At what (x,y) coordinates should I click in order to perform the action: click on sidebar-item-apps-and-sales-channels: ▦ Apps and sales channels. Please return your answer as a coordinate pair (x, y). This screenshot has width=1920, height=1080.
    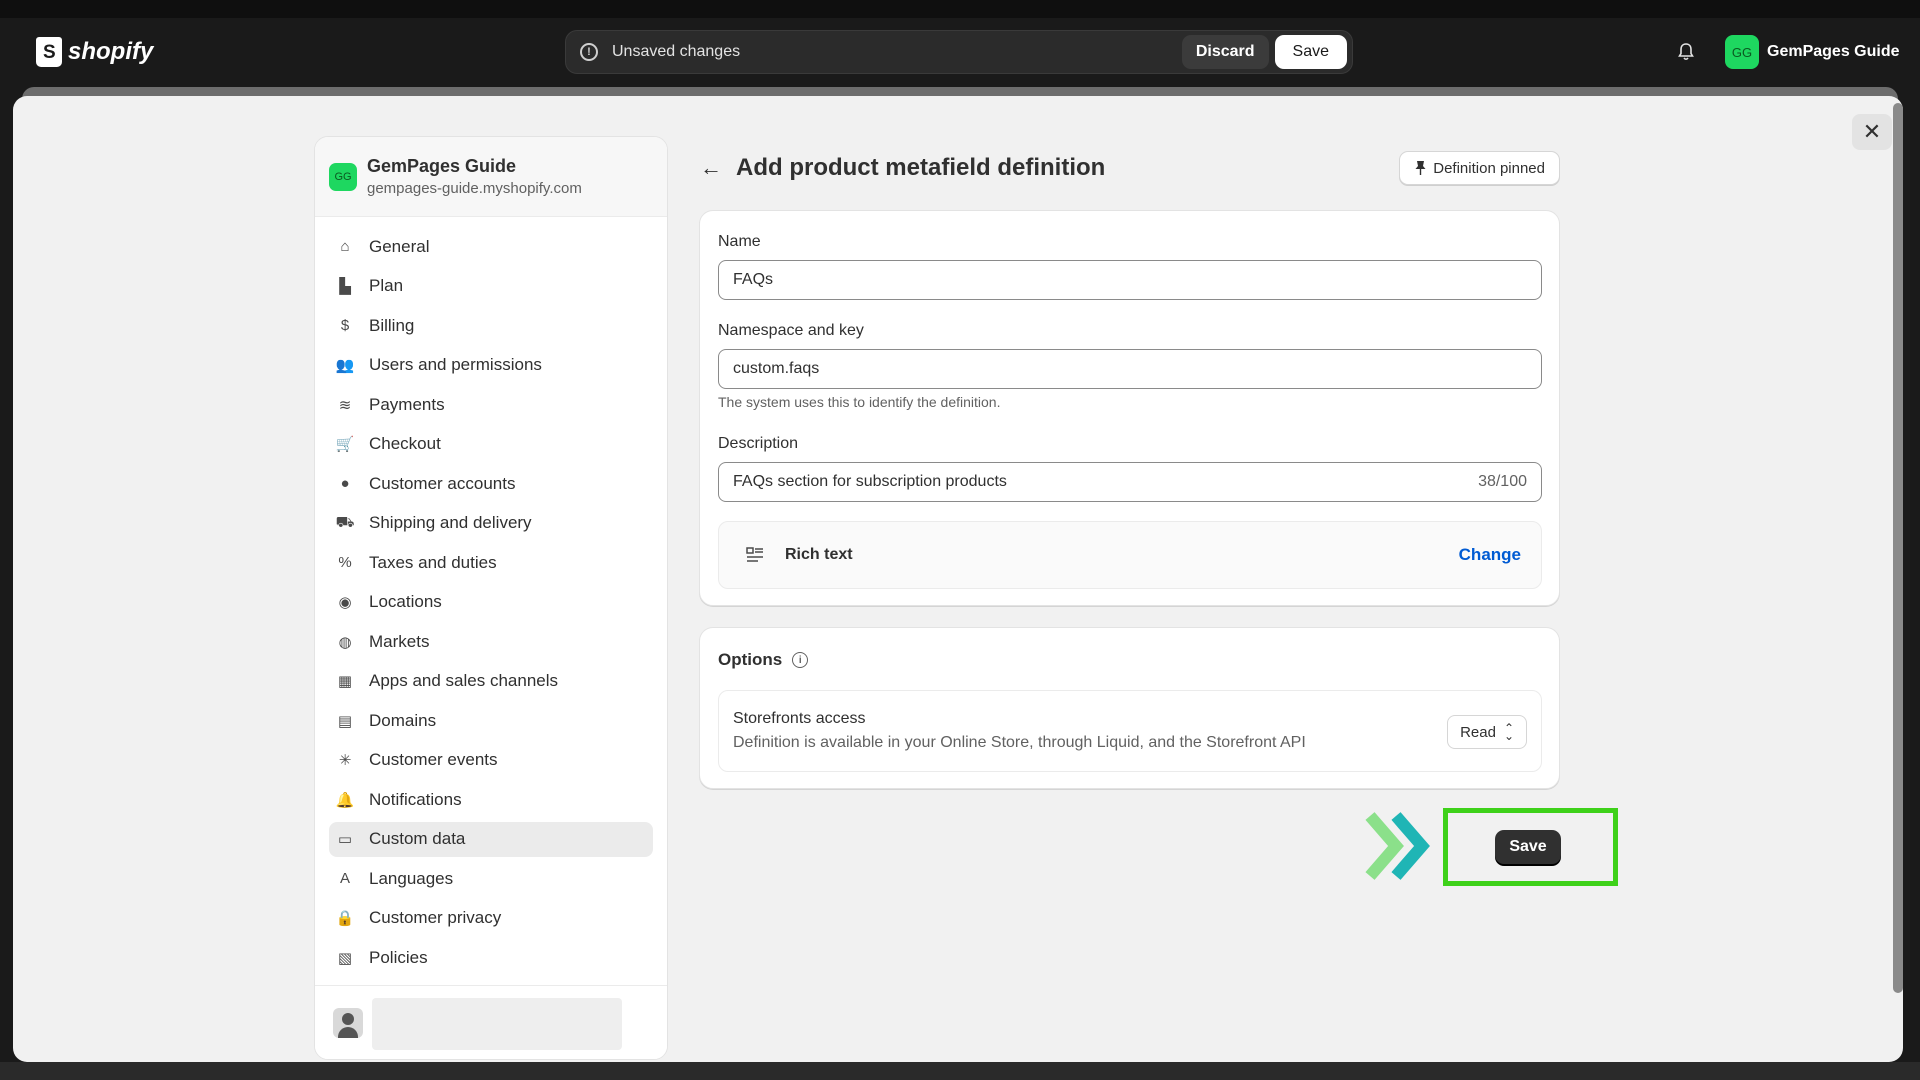
    Looking at the image, I should click on (491, 681).